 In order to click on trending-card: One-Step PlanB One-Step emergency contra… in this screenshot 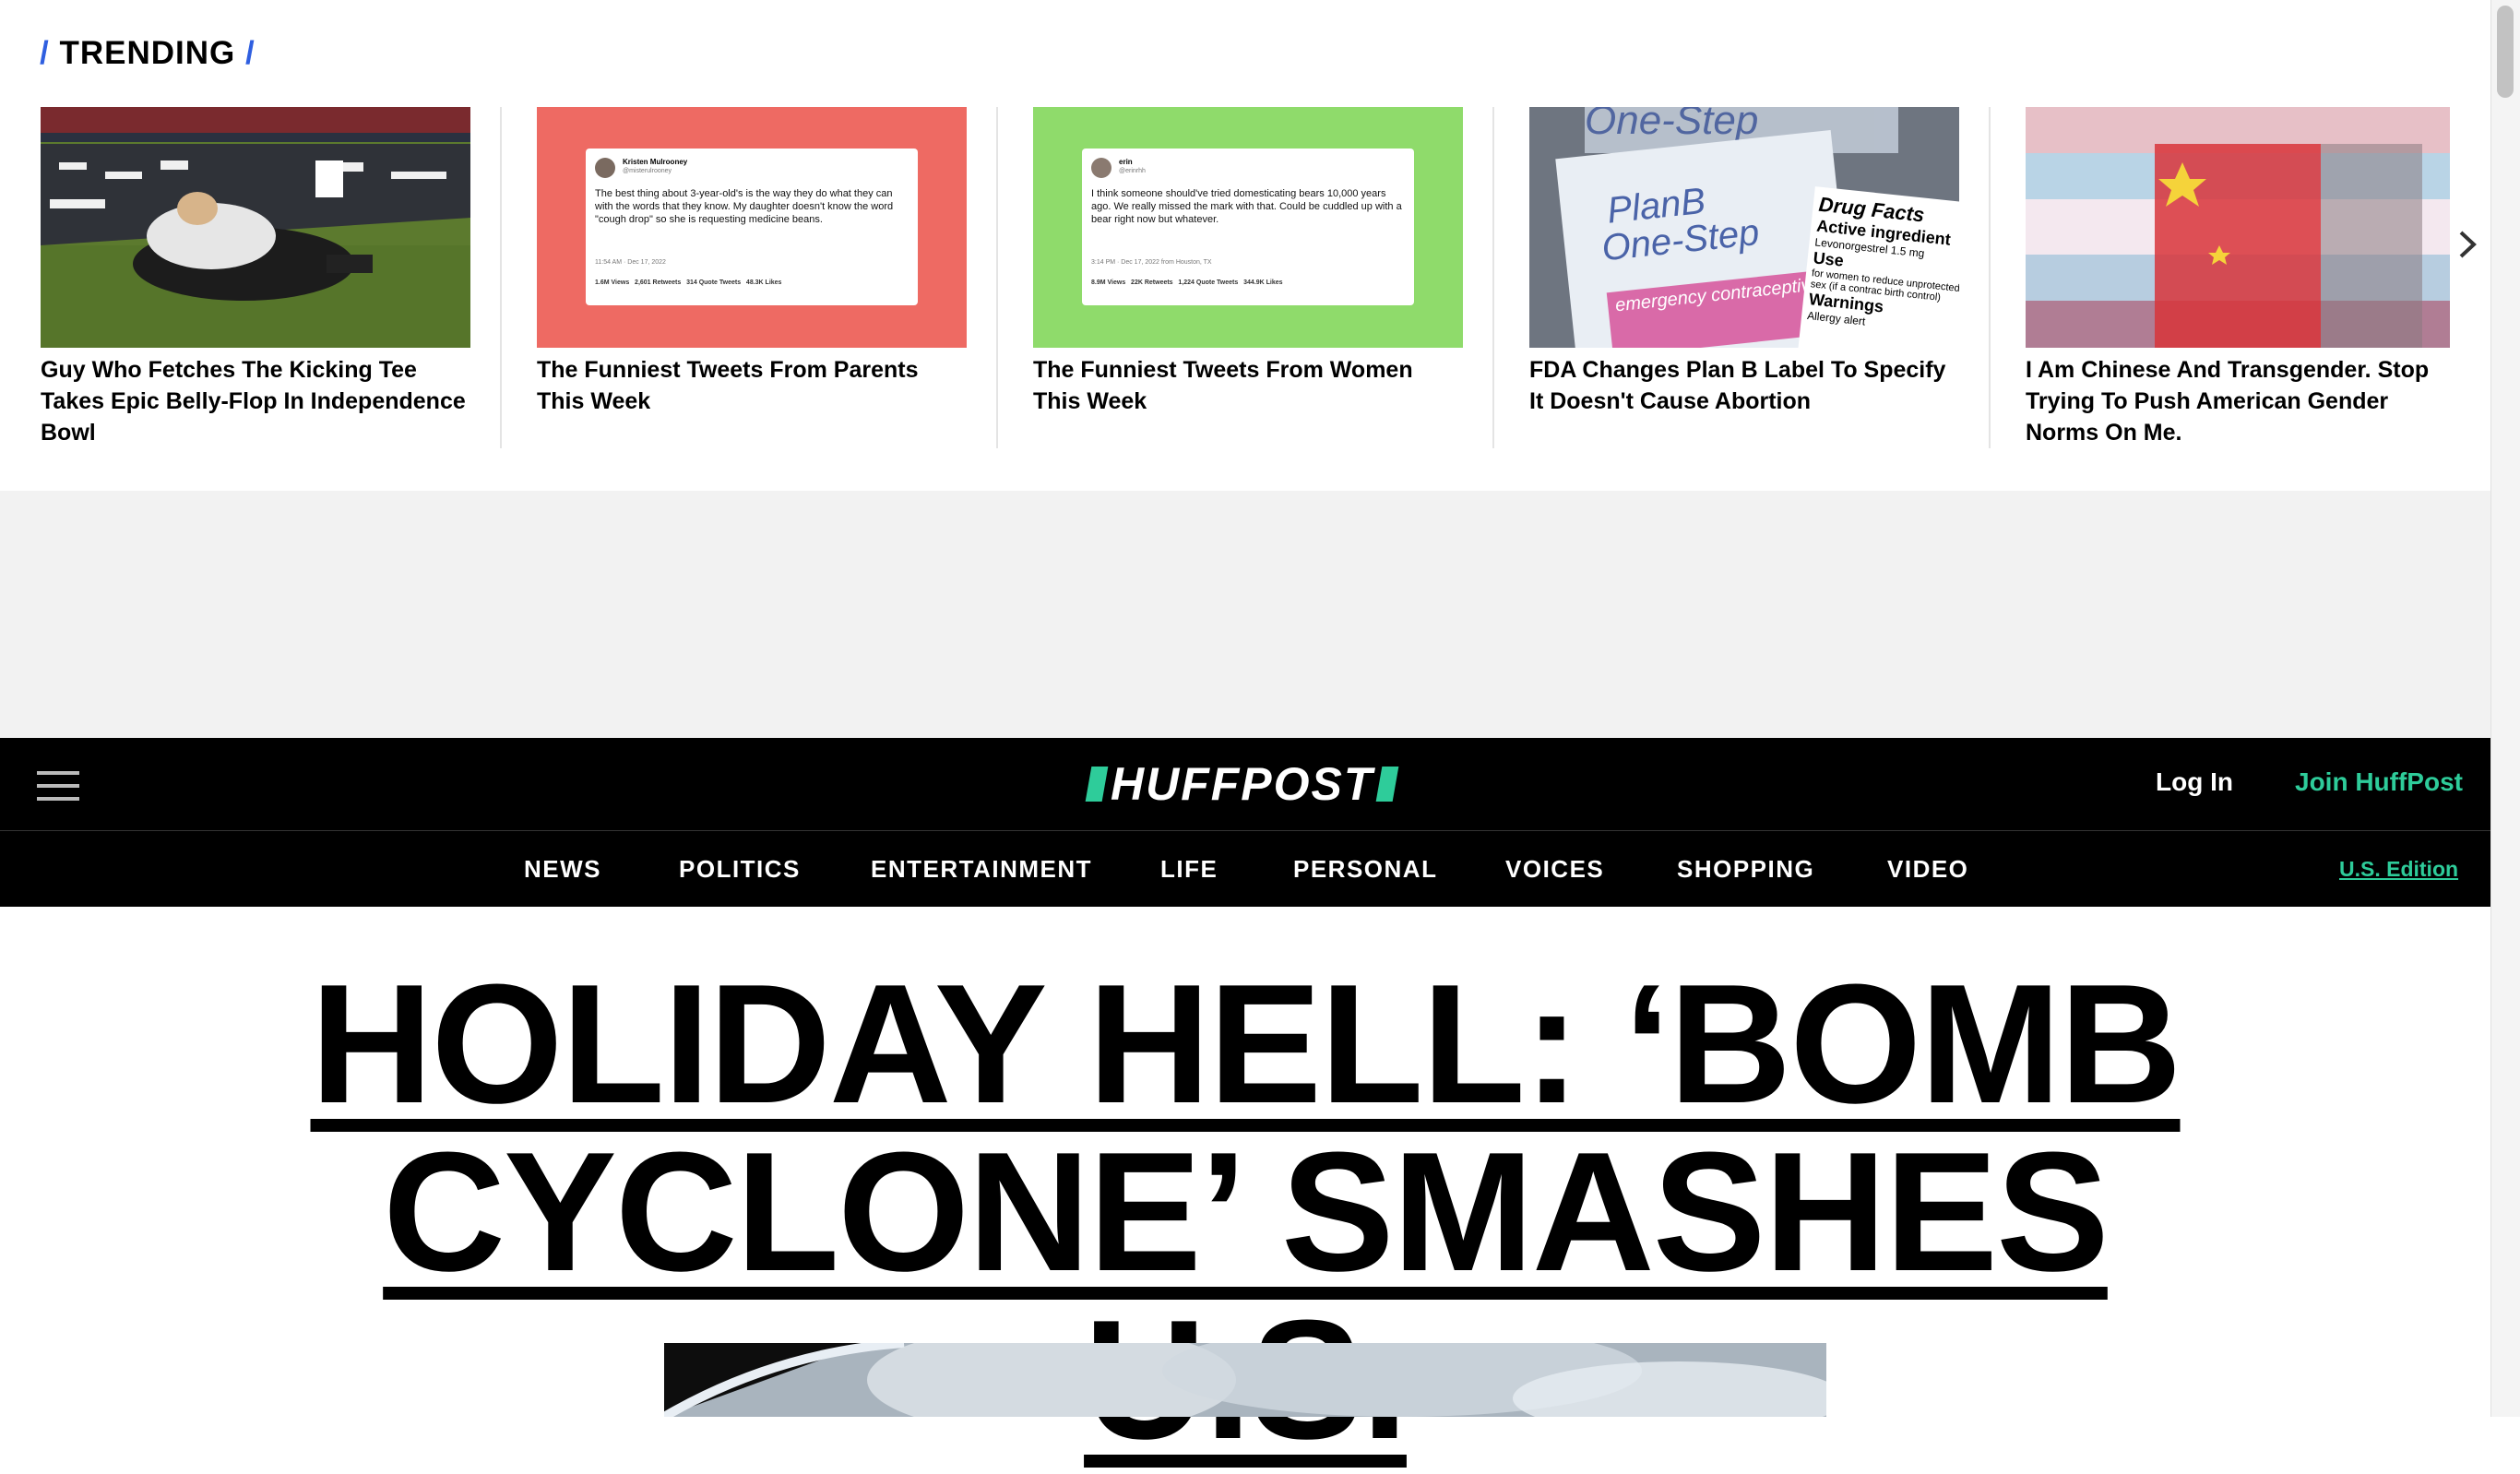, I will do `click(1744, 277)`.